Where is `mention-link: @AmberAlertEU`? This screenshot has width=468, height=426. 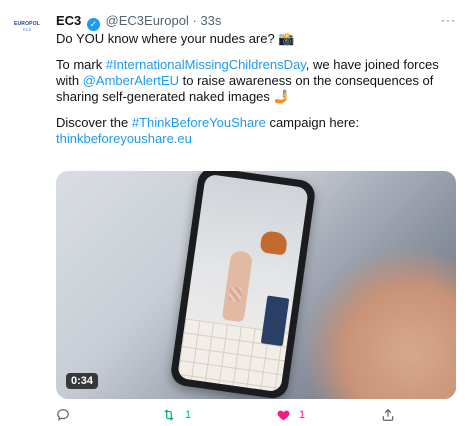
mention-link: @AmberAlertEU is located at coordinates (131, 80).